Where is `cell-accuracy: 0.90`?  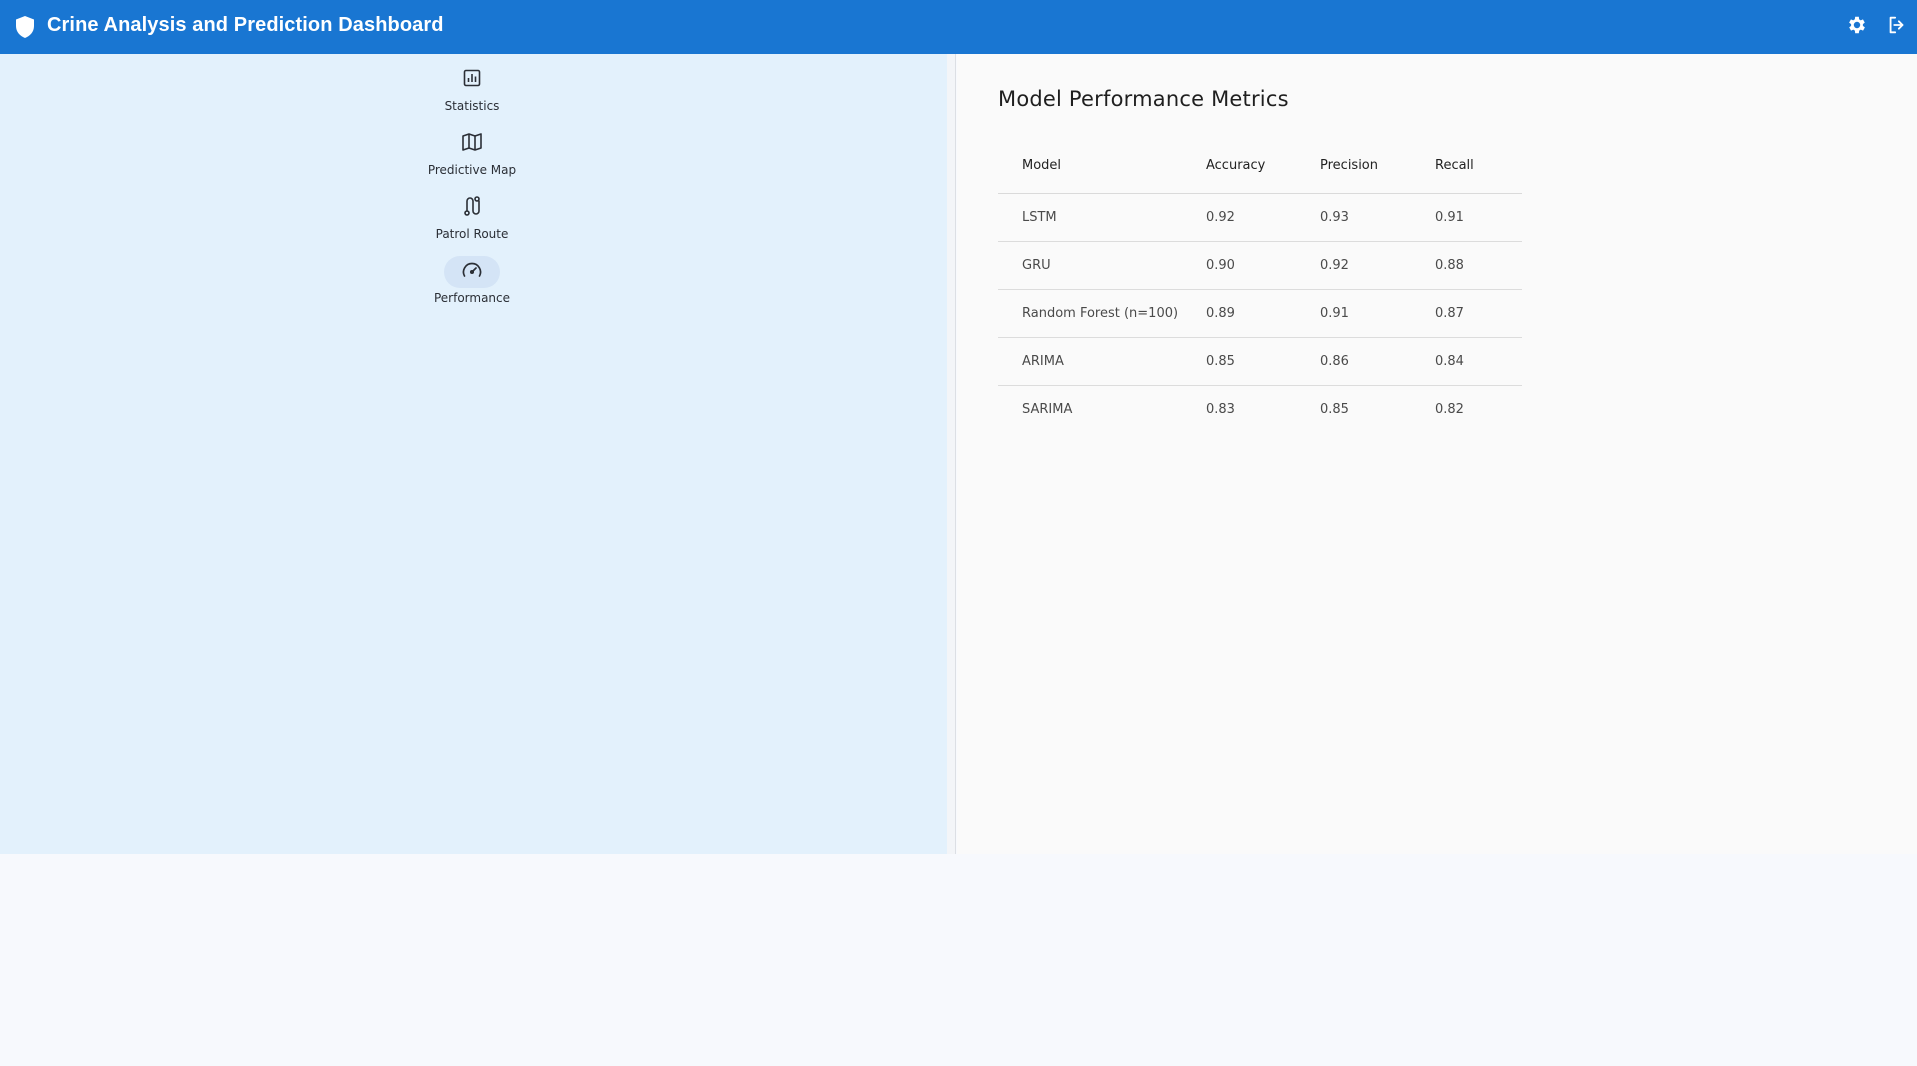
cell-accuracy: 0.90 is located at coordinates (1263, 265).